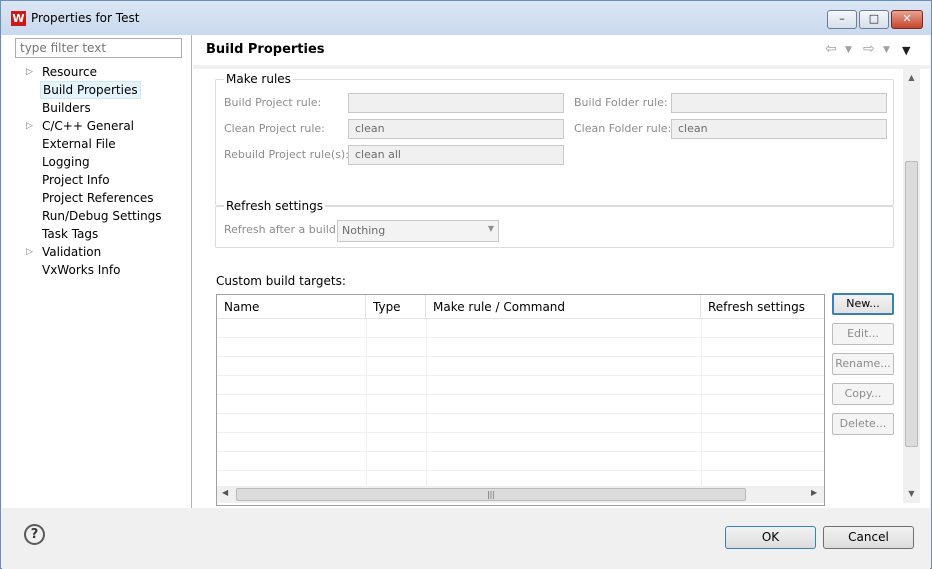 The image size is (932, 569). What do you see at coordinates (911, 77) in the screenshot?
I see `scroll-up-icon: ▲` at bounding box center [911, 77].